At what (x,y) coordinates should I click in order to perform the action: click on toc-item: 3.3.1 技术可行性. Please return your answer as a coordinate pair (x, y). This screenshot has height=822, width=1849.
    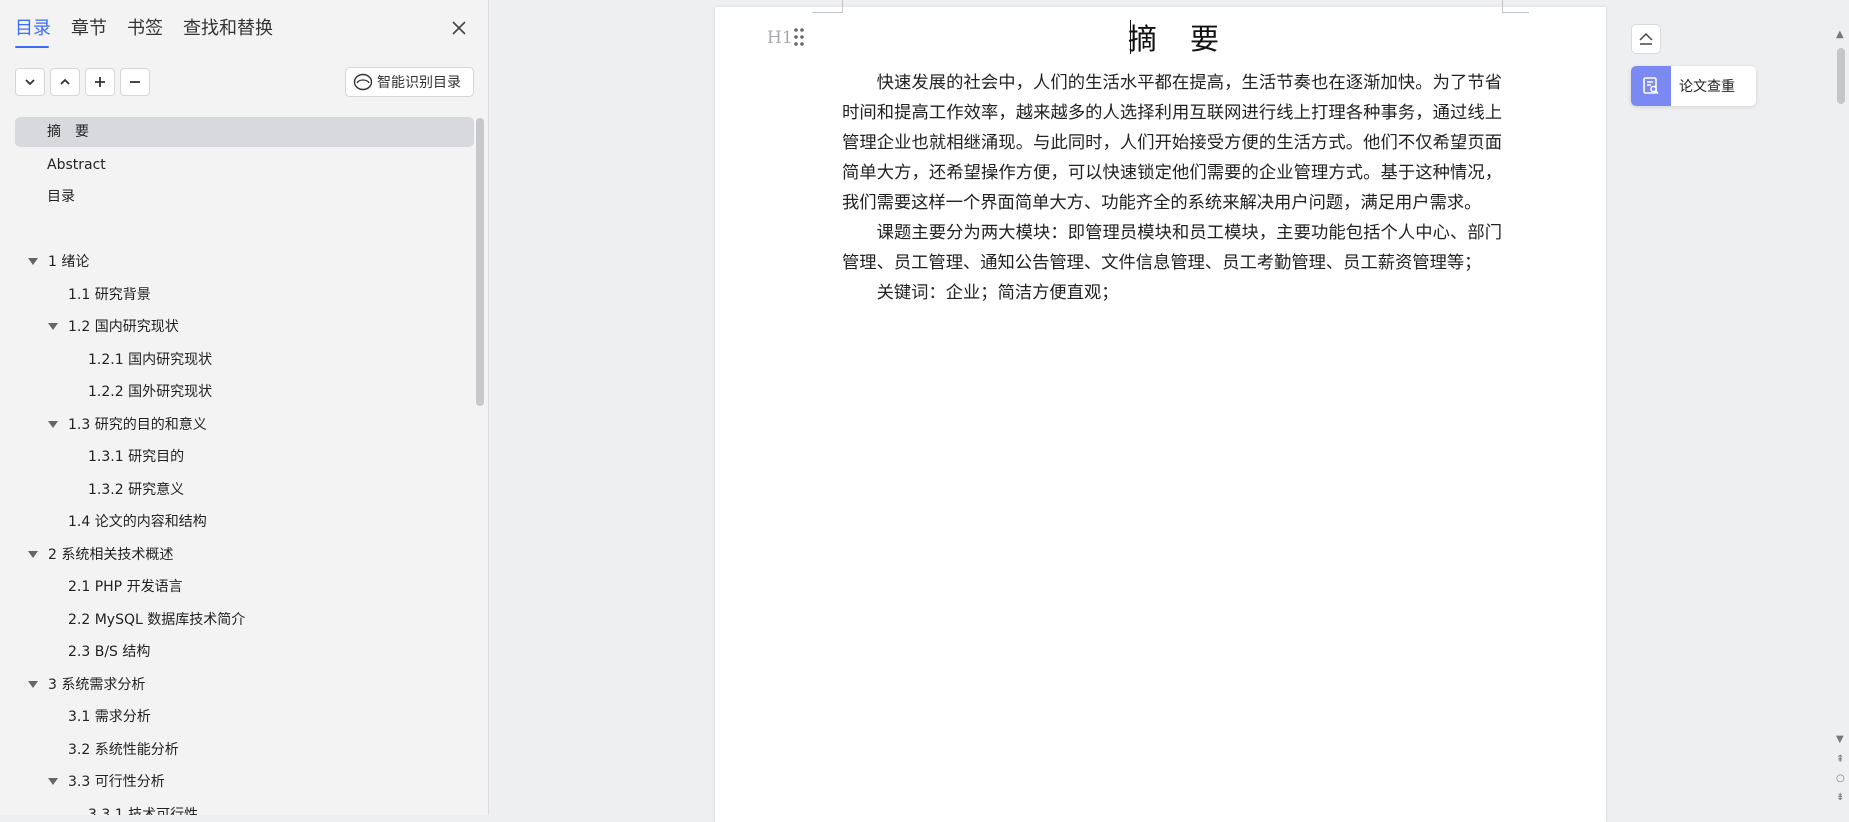
    Looking at the image, I should click on (244, 808).